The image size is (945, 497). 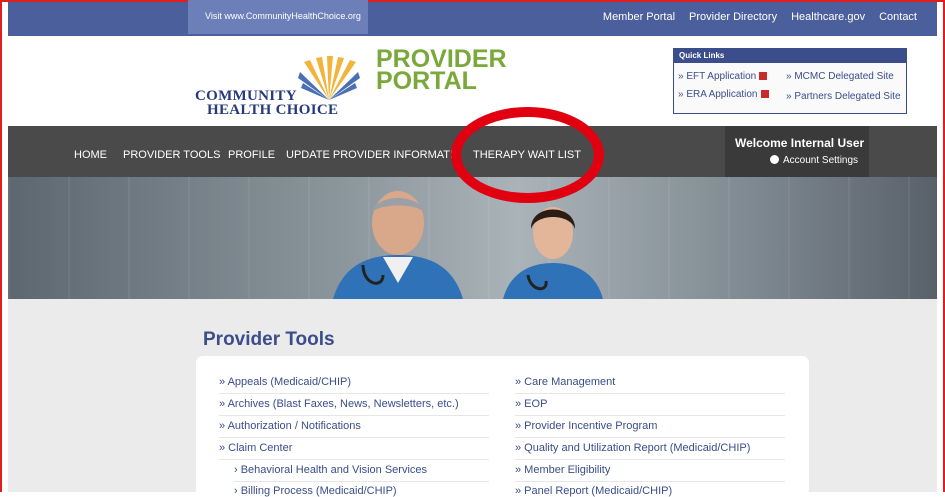 I want to click on quick-links-title: Quick Links, so click(x=790, y=56).